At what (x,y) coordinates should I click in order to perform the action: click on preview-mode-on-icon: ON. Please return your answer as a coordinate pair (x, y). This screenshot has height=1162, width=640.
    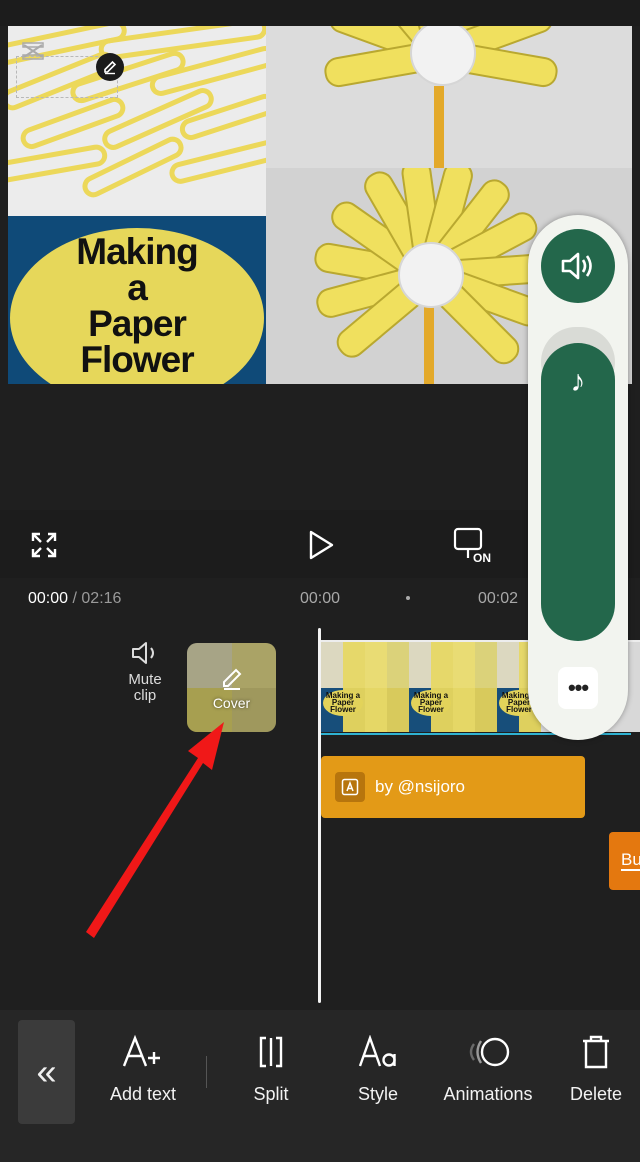
    Looking at the image, I should click on (473, 545).